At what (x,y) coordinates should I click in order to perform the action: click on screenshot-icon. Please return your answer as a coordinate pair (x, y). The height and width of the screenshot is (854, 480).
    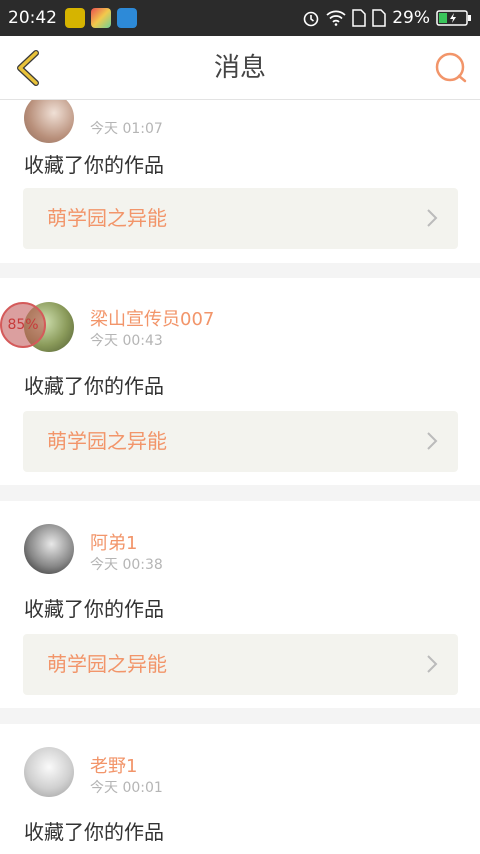
    Looking at the image, I should click on (127, 18).